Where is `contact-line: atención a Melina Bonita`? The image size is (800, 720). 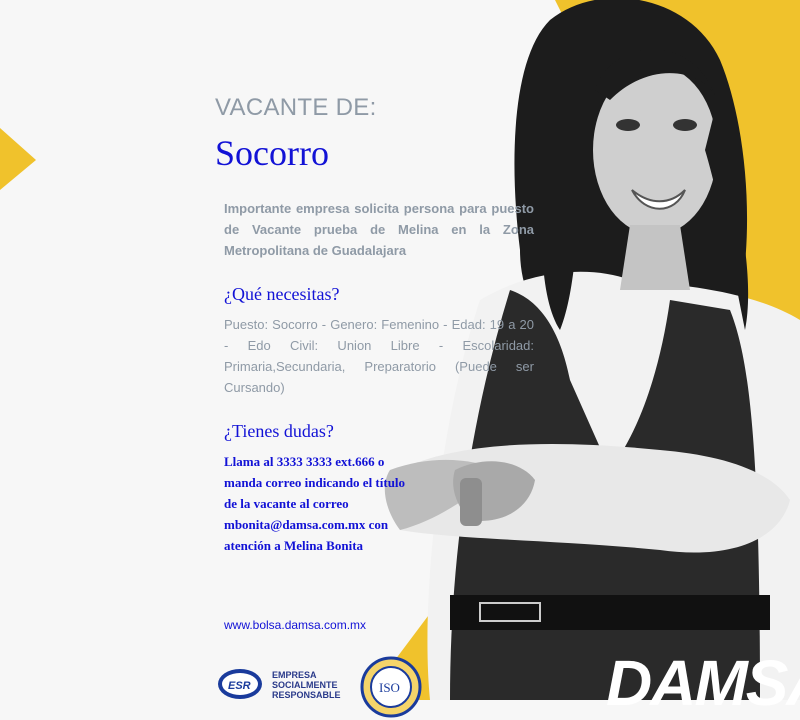
contact-line: atención a Melina Bonita is located at coordinates (294, 545).